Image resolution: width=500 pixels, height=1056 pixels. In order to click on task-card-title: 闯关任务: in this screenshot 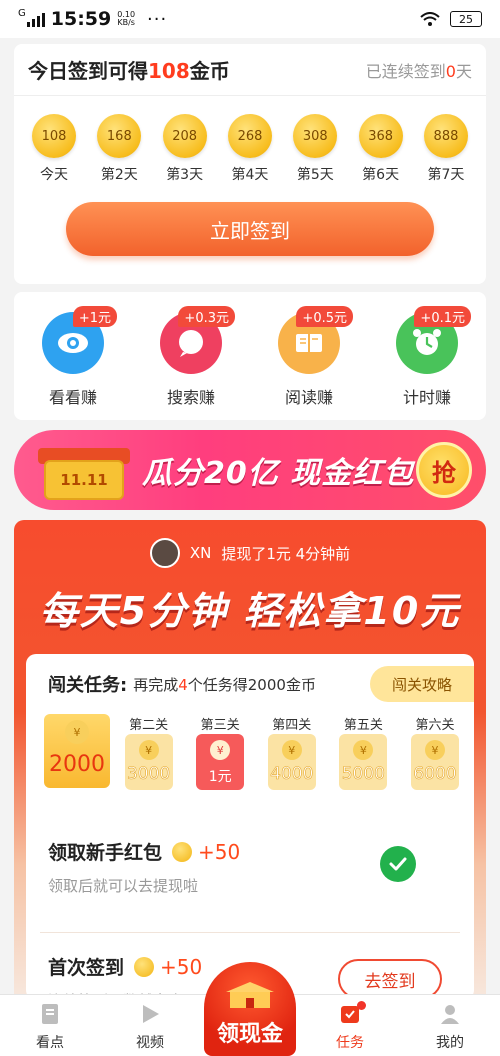, I will do `click(88, 685)`.